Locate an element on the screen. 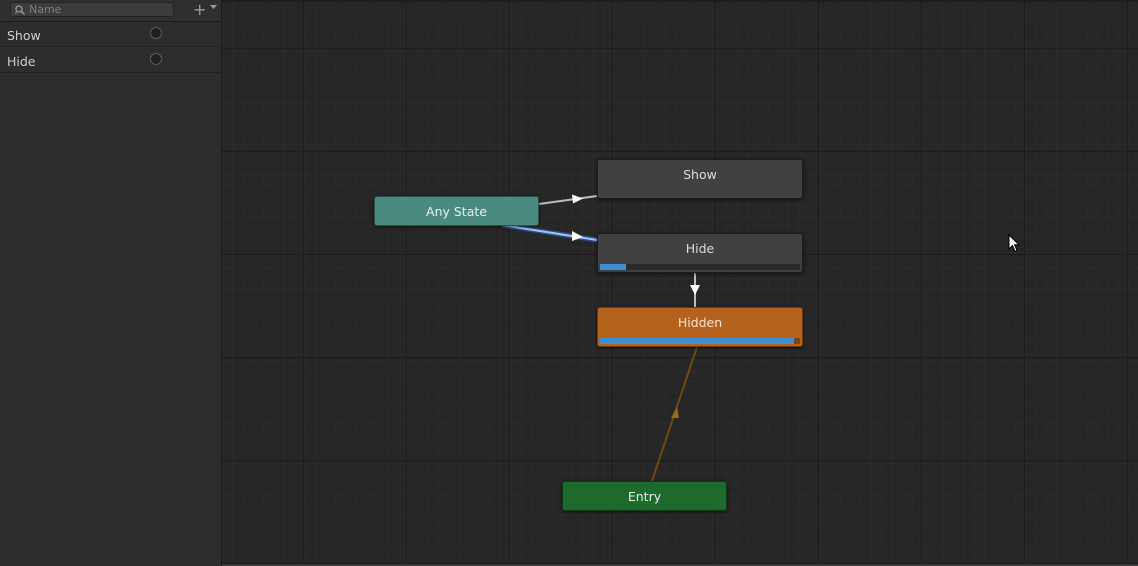 The height and width of the screenshot is (566, 1138). state-node-entry: Entry is located at coordinates (644, 496).